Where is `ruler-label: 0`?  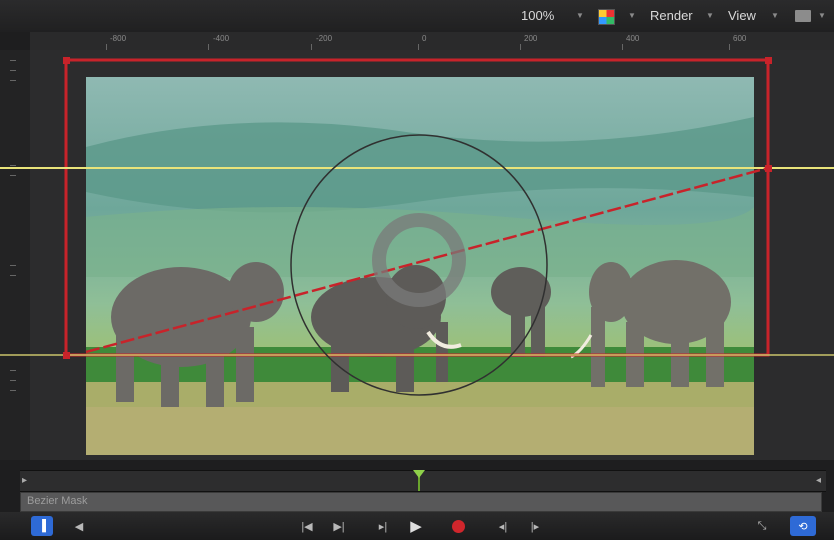
ruler-label: 0 is located at coordinates (424, 38).